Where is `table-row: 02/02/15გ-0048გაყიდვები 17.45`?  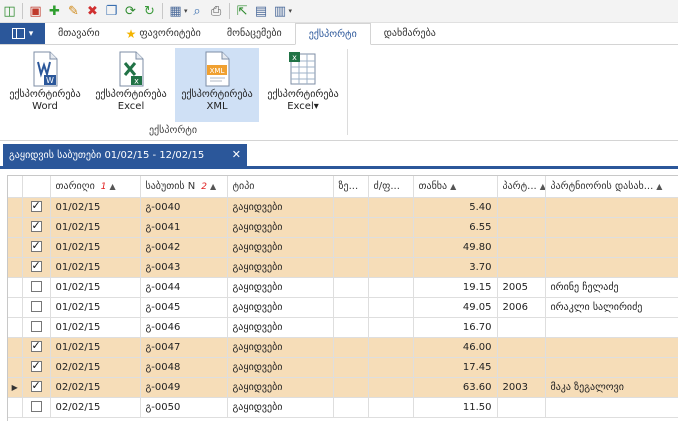
table-row: 02/02/15გ-0048გაყიდვები 17.45 is located at coordinates (343, 367).